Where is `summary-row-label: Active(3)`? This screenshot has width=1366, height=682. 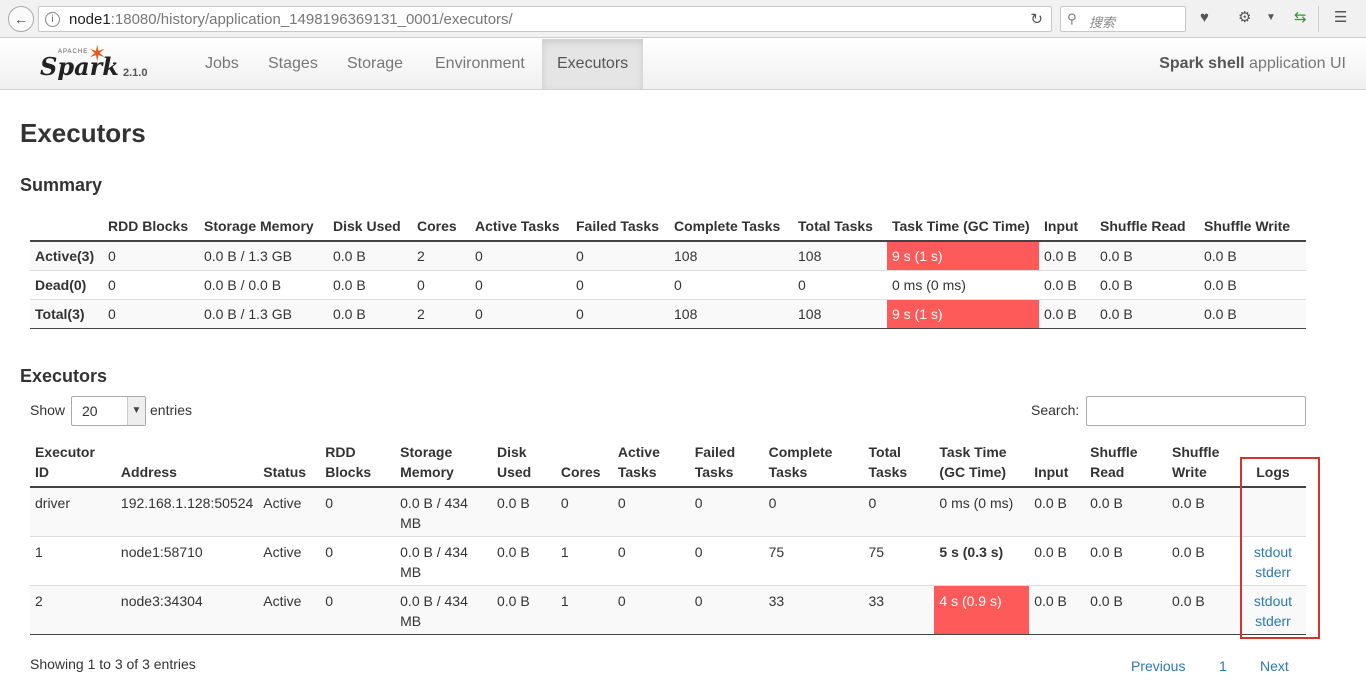 summary-row-label: Active(3) is located at coordinates (66, 255).